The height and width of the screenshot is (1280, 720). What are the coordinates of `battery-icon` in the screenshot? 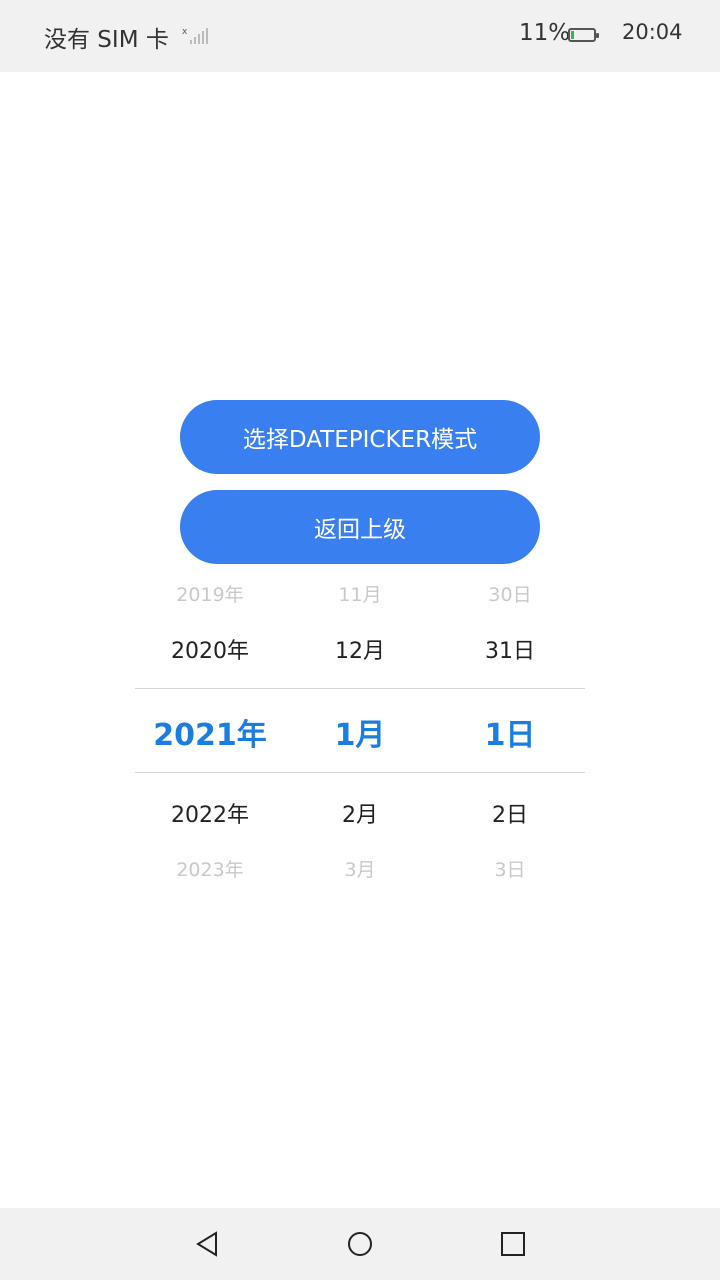 It's located at (583, 35).